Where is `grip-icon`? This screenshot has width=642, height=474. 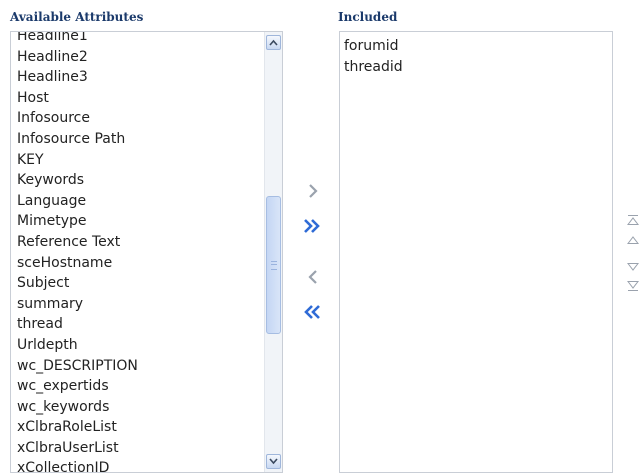 grip-icon is located at coordinates (274, 265).